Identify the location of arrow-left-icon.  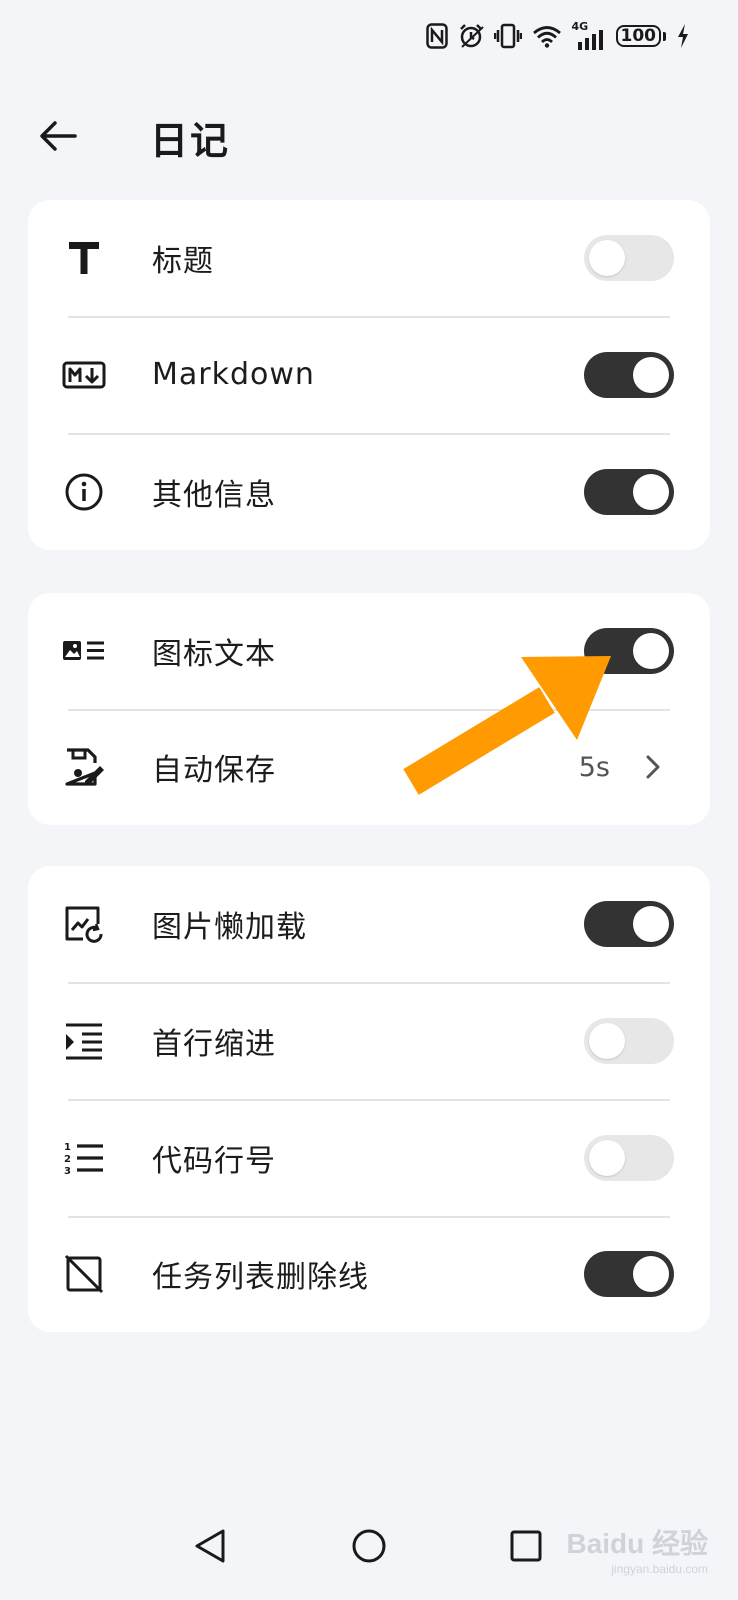
(58, 136).